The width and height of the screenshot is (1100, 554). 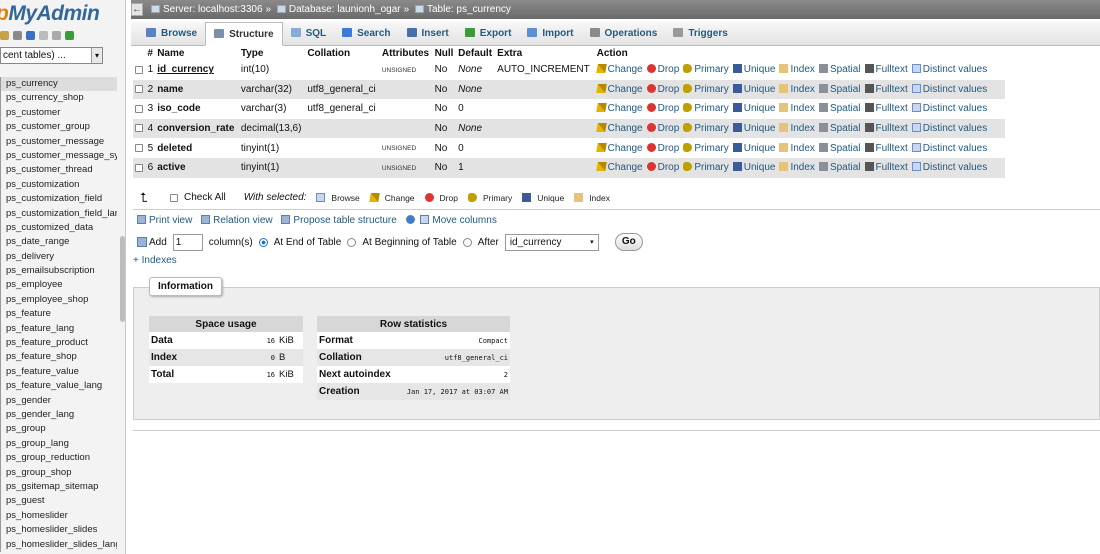 I want to click on tab-import: Import, so click(x=550, y=34).